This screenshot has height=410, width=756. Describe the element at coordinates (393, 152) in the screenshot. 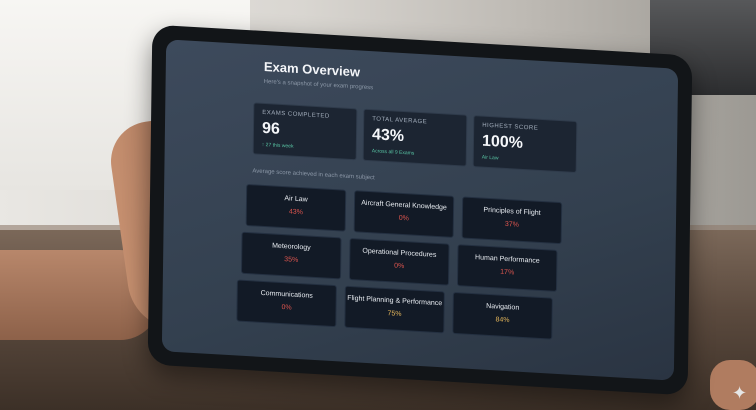

I see `stat-note: Across all 9 Exams` at that location.